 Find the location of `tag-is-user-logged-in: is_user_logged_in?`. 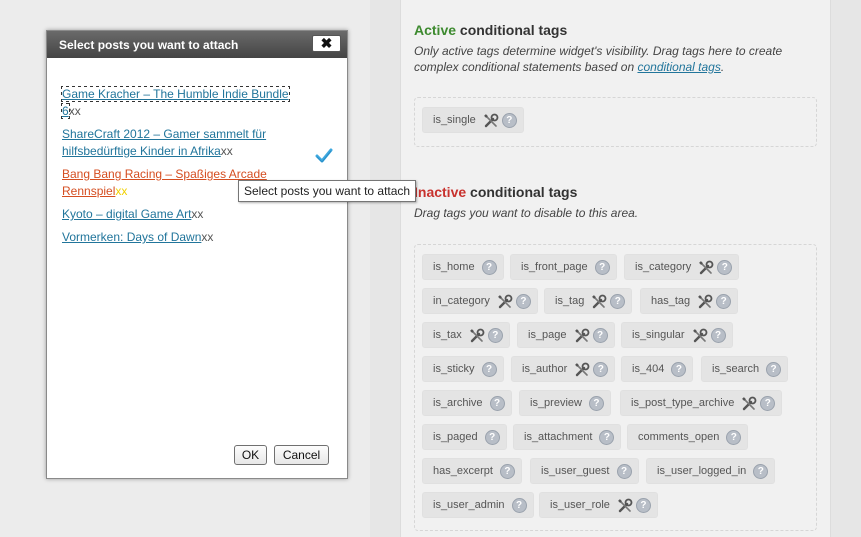

tag-is-user-logged-in: is_user_logged_in? is located at coordinates (711, 471).